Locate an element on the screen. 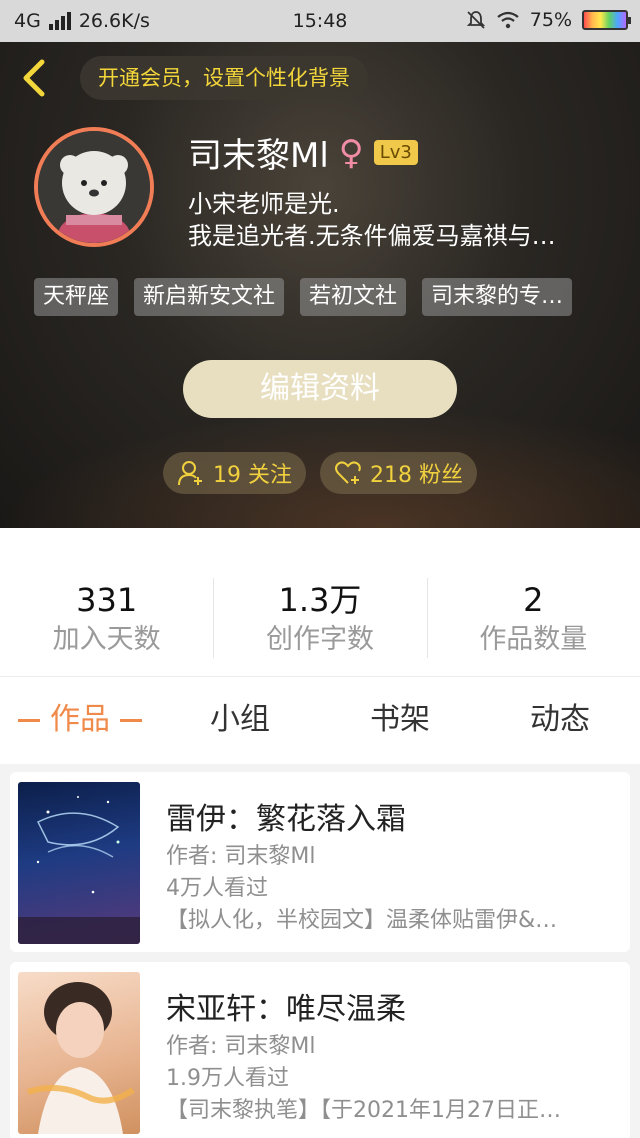  stat-value: 2 is located at coordinates (533, 600).